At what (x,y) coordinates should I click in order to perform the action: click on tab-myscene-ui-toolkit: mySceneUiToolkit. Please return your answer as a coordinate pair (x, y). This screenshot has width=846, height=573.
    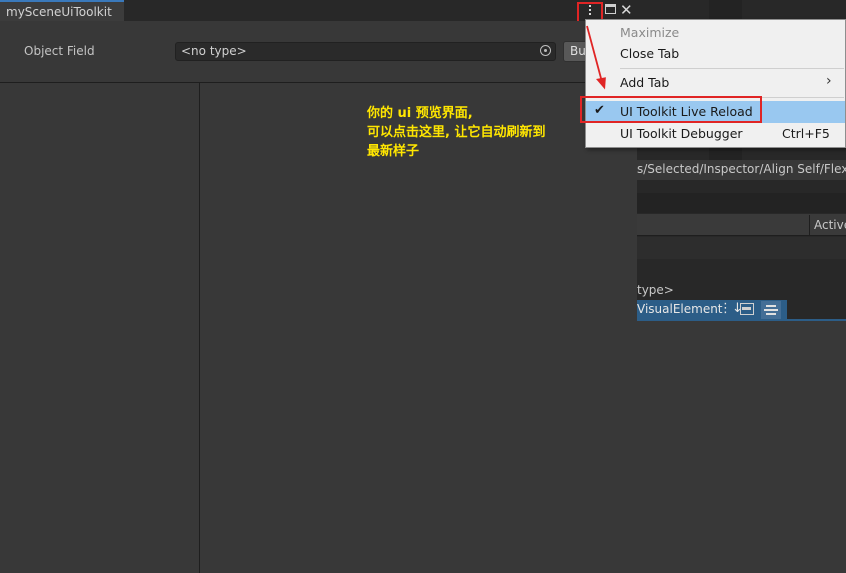
    Looking at the image, I should click on (62, 10).